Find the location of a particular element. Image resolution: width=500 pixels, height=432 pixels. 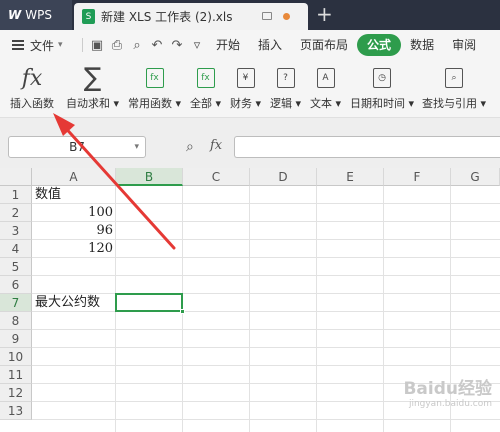

document-tab: S 新建 XLS 工作表 (2).xls is located at coordinates (191, 16).